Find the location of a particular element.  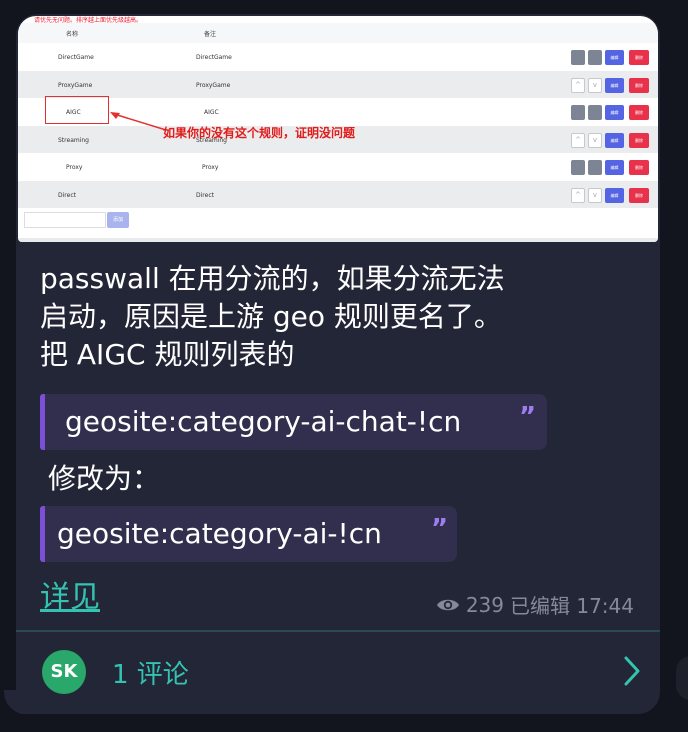

table-header: 名称 备注 is located at coordinates (338, 33).